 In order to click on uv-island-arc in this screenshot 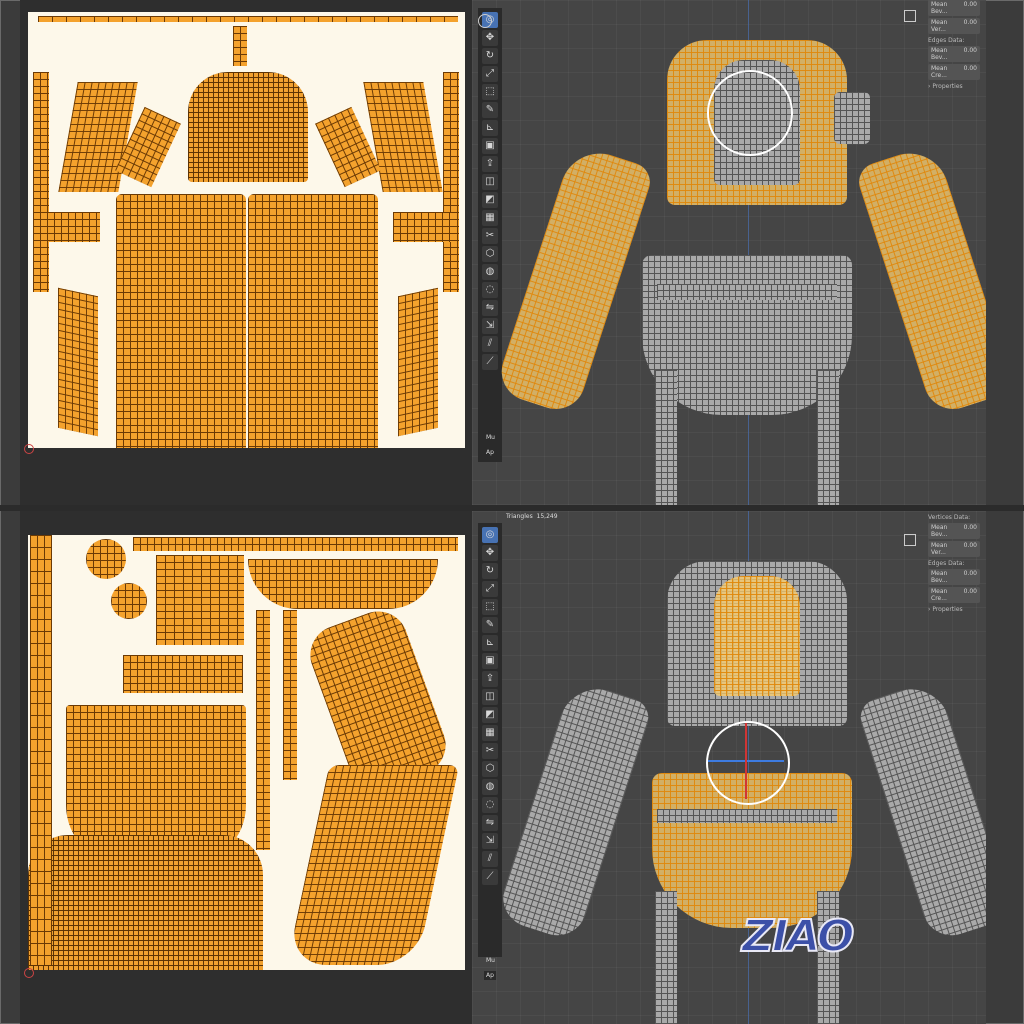, I will do `click(343, 584)`.